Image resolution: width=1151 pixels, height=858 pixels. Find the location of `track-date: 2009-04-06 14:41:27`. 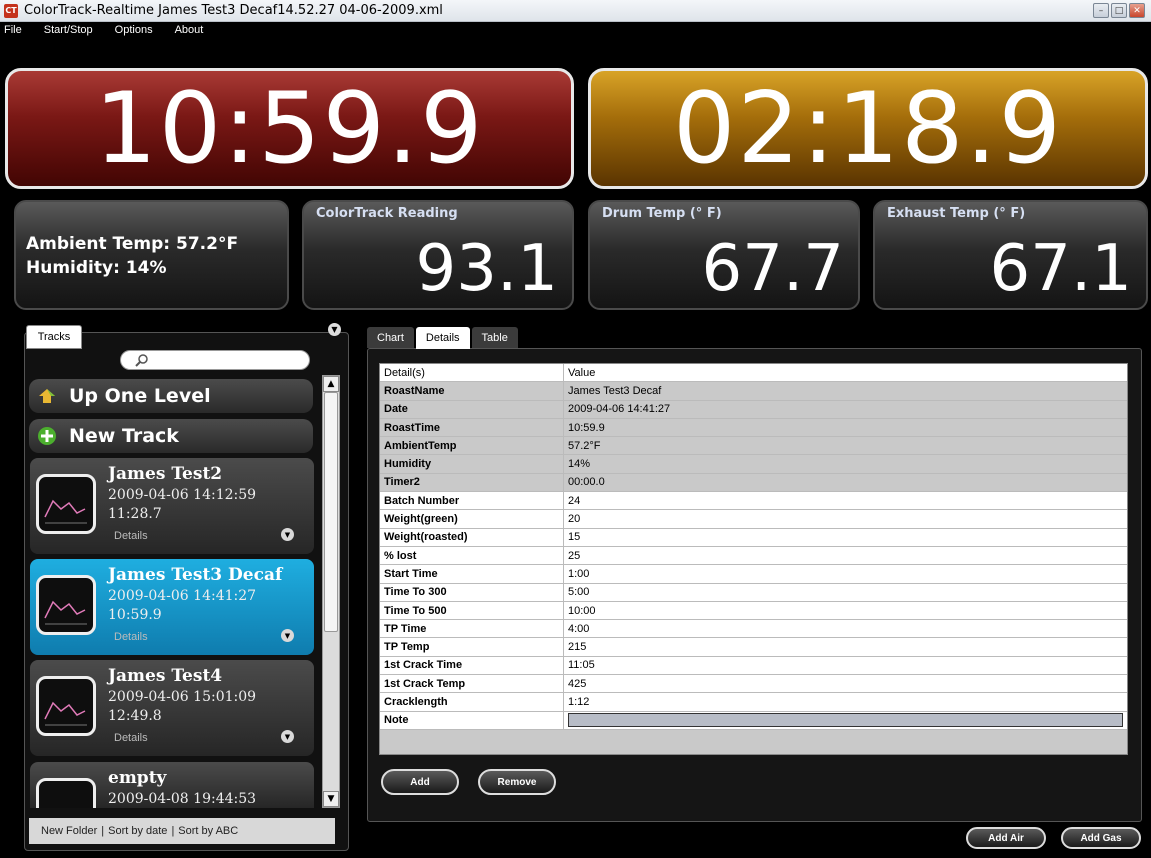

track-date: 2009-04-06 14:41:27 is located at coordinates (182, 596).